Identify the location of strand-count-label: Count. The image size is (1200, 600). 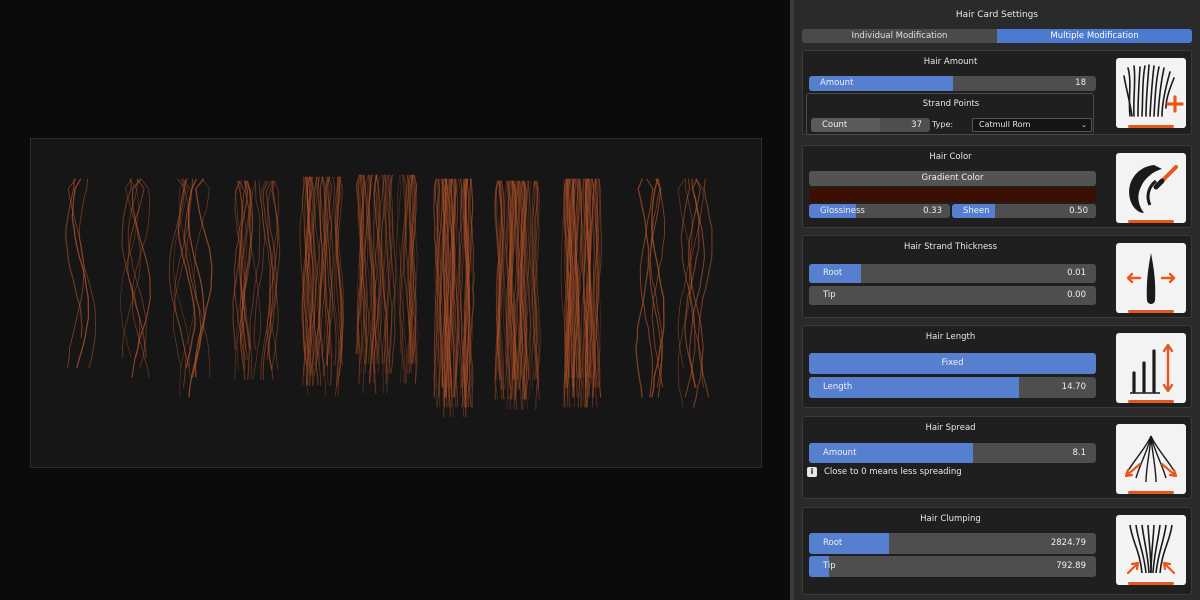
(835, 125).